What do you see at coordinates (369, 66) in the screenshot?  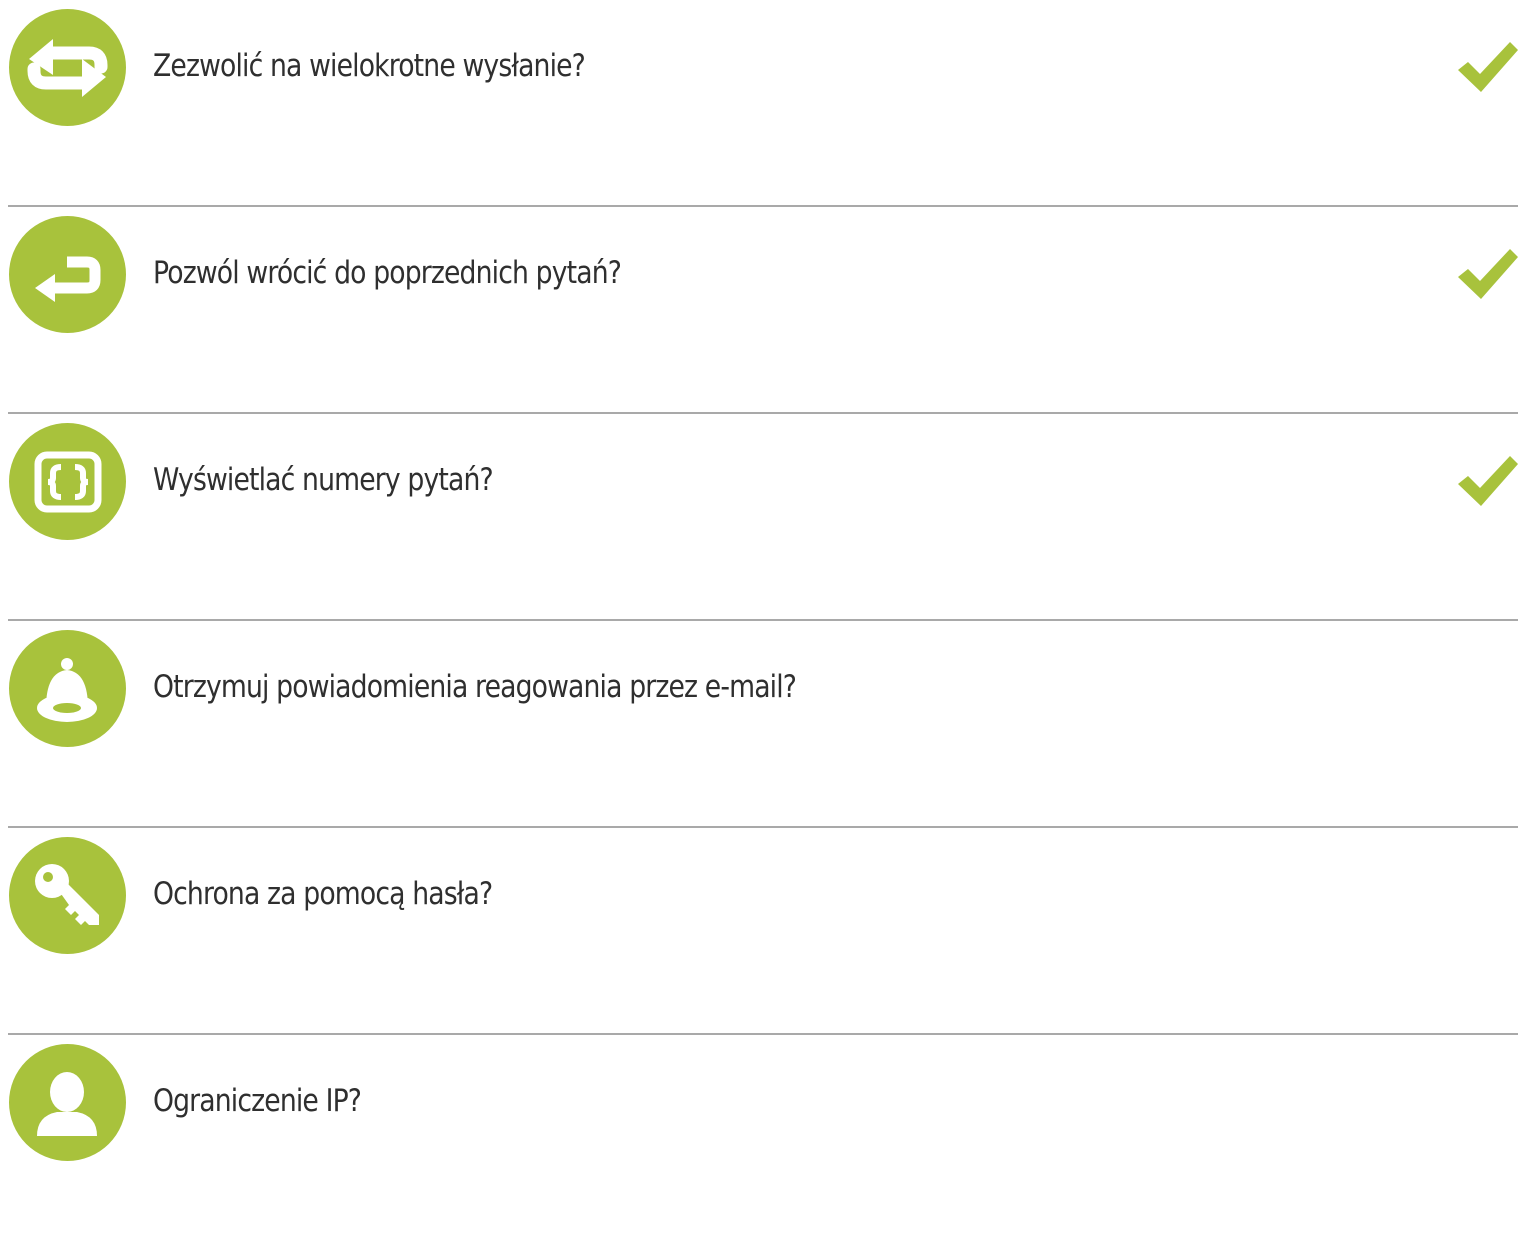 I see `setting-label: Zezwolić na wielokrotne wysłanie?` at bounding box center [369, 66].